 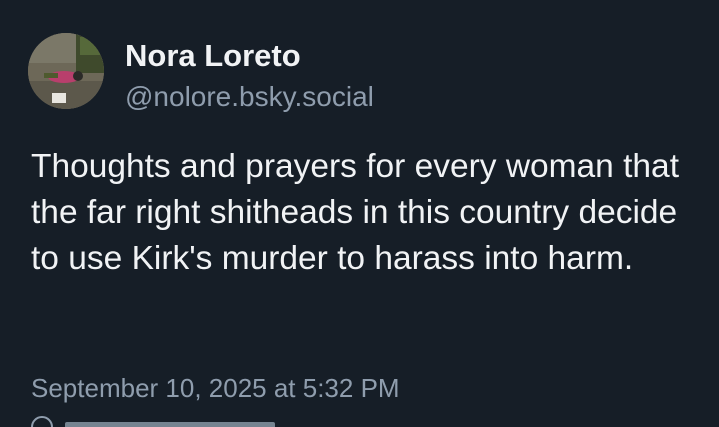 I want to click on next-row-partial, so click(x=181, y=421).